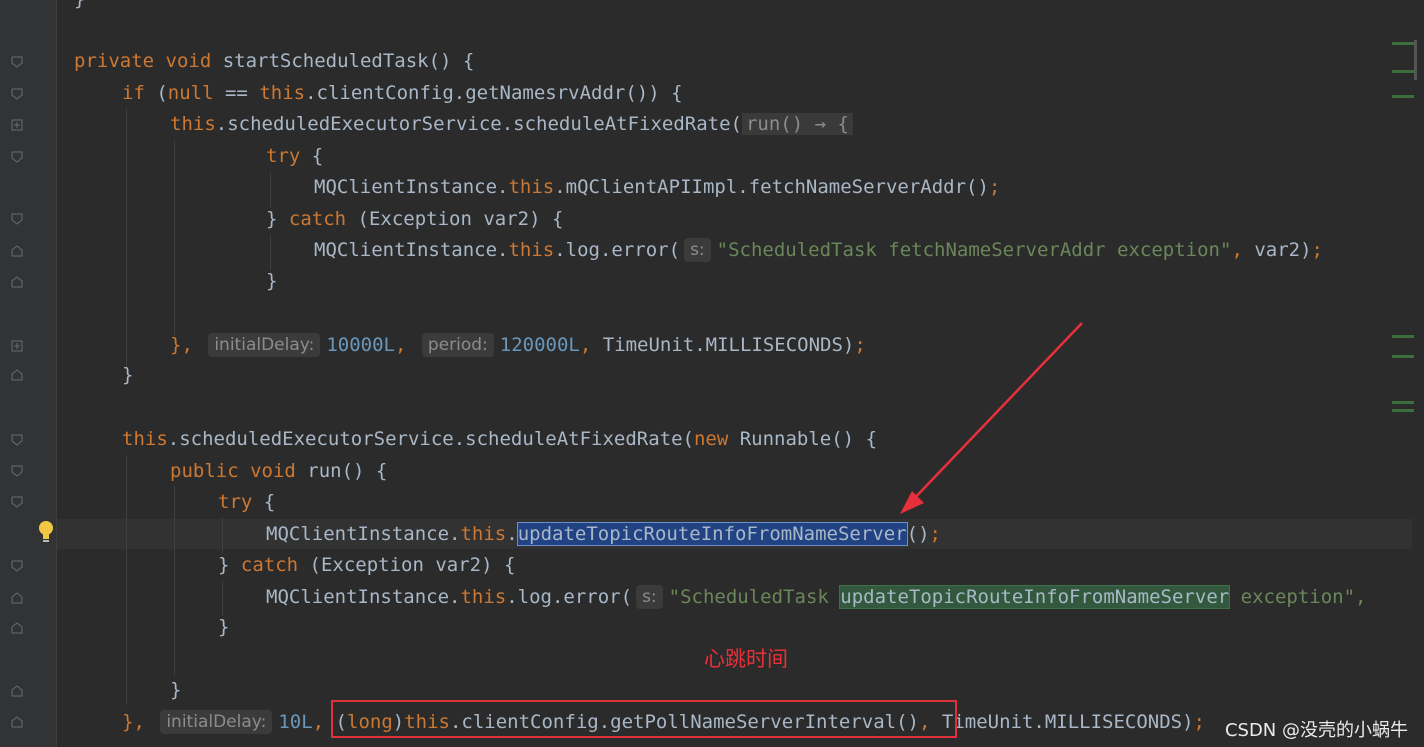  I want to click on annotation-arrow, so click(991, 418).